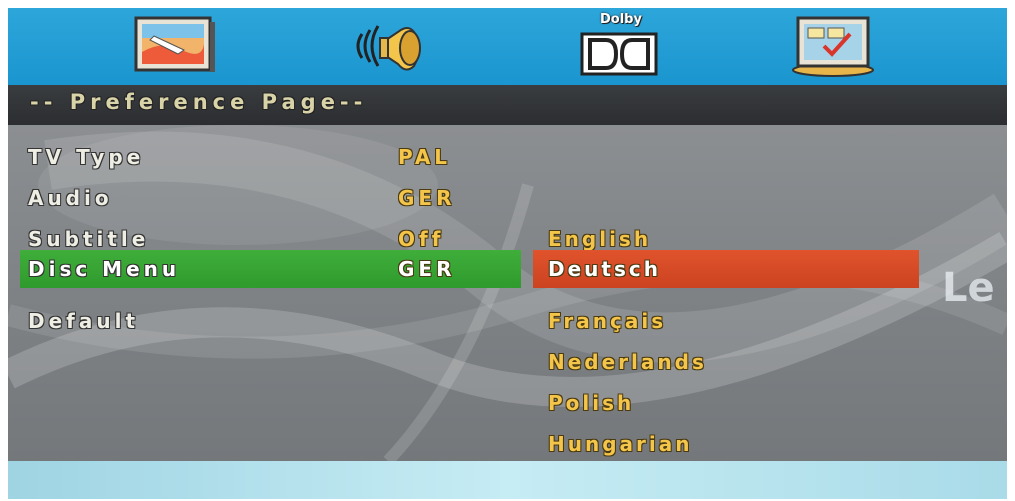  I want to click on menu-item-disc-menu-selected: Disc Menu GER, so click(270, 269).